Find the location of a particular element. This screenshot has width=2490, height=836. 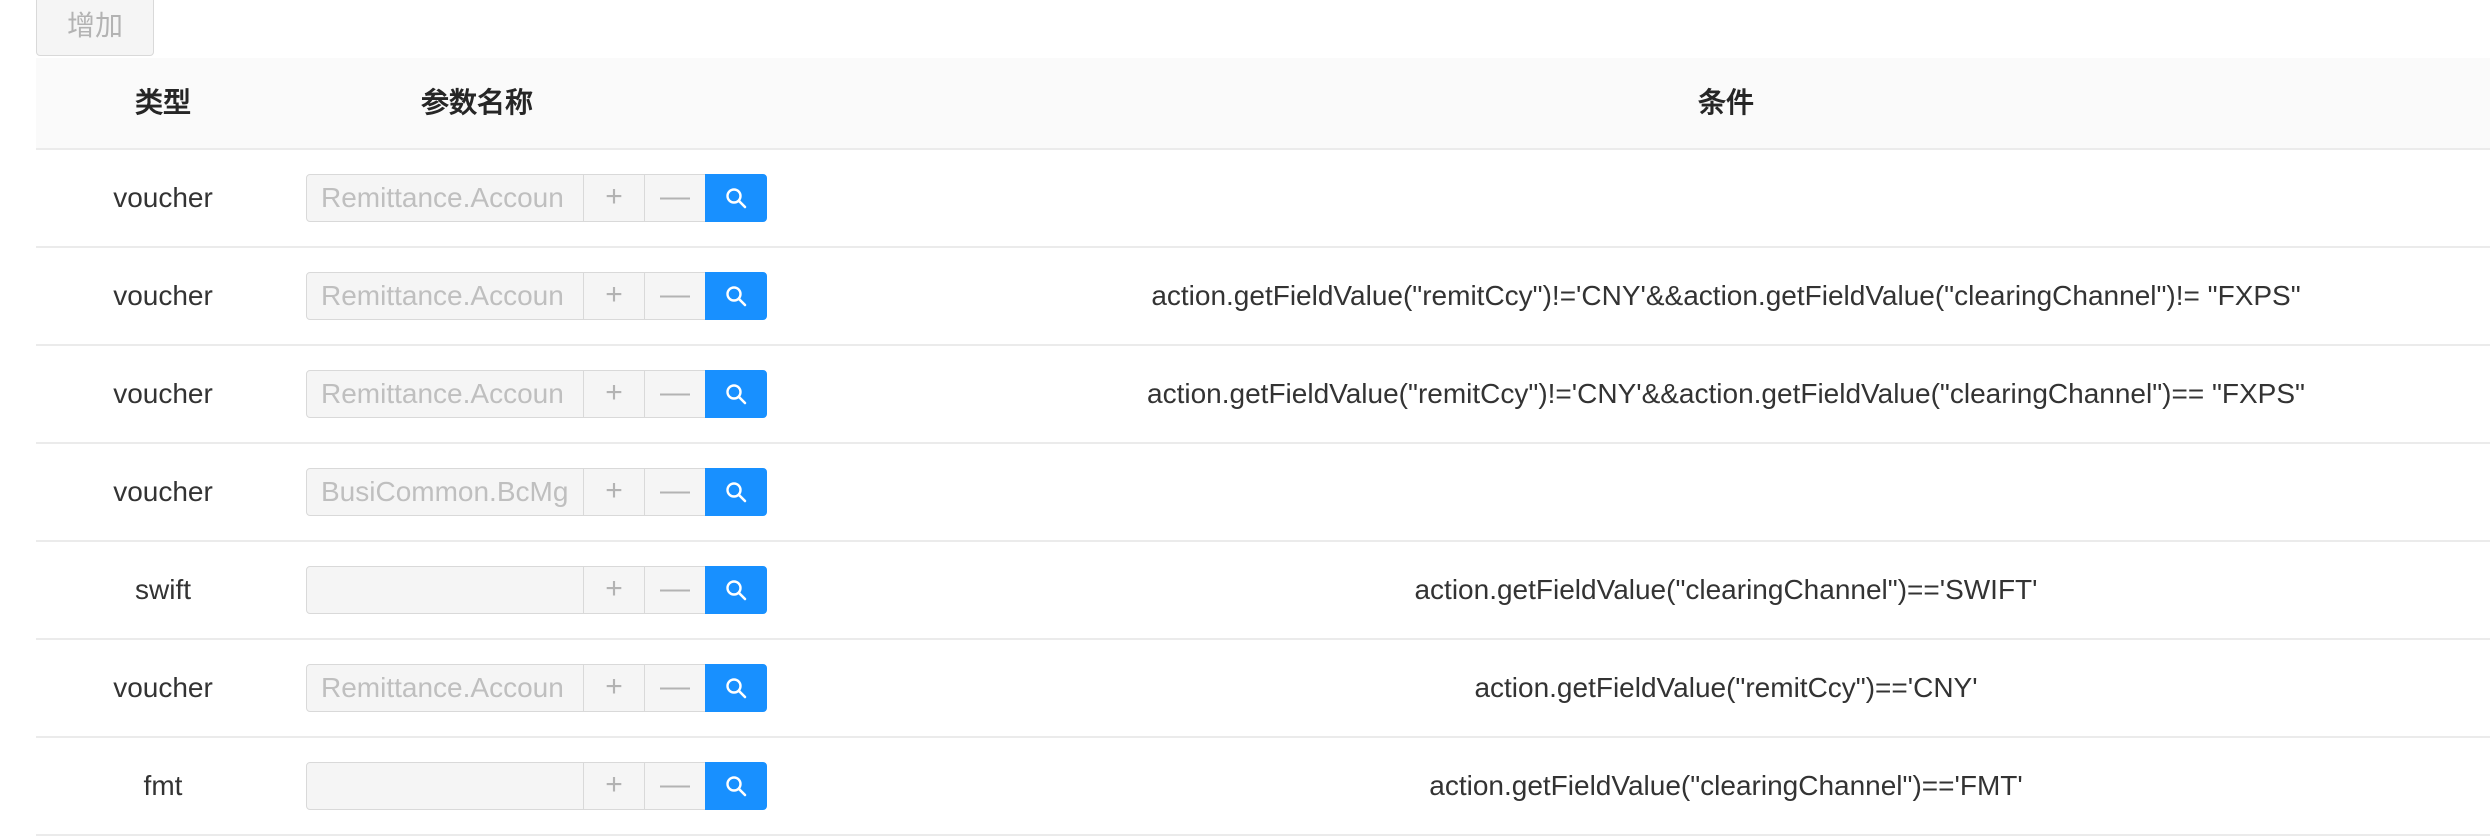

param-name-input: BusiCommon.BcMg is located at coordinates (445, 492).